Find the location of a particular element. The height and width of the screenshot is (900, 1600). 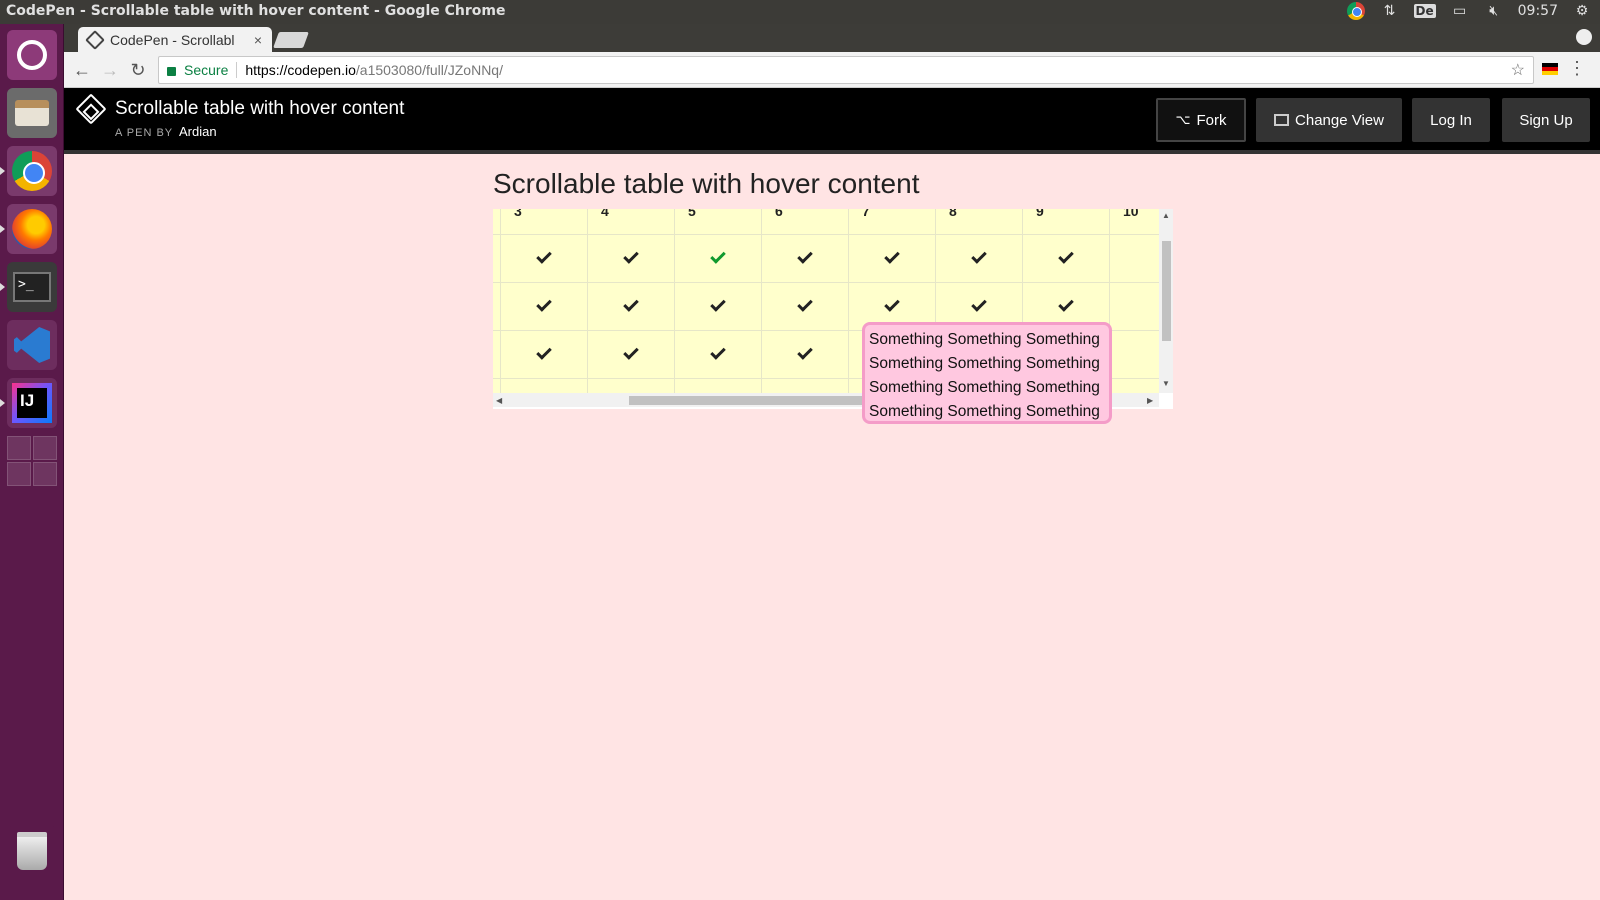

column-header: 5 is located at coordinates (692, 214).